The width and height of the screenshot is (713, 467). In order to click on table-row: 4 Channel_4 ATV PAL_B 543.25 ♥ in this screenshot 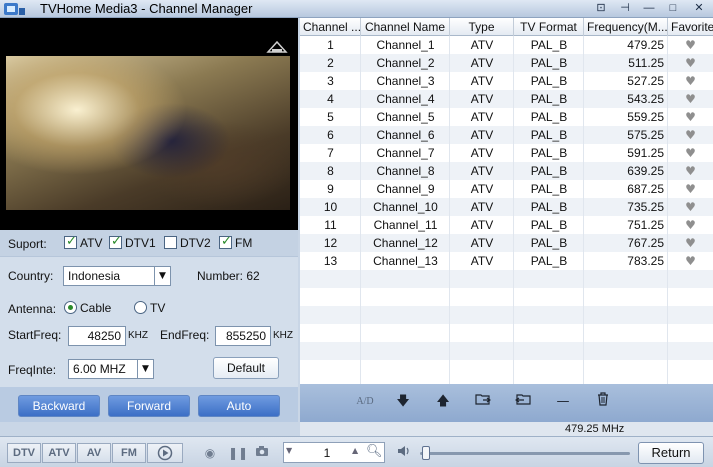, I will do `click(506, 99)`.